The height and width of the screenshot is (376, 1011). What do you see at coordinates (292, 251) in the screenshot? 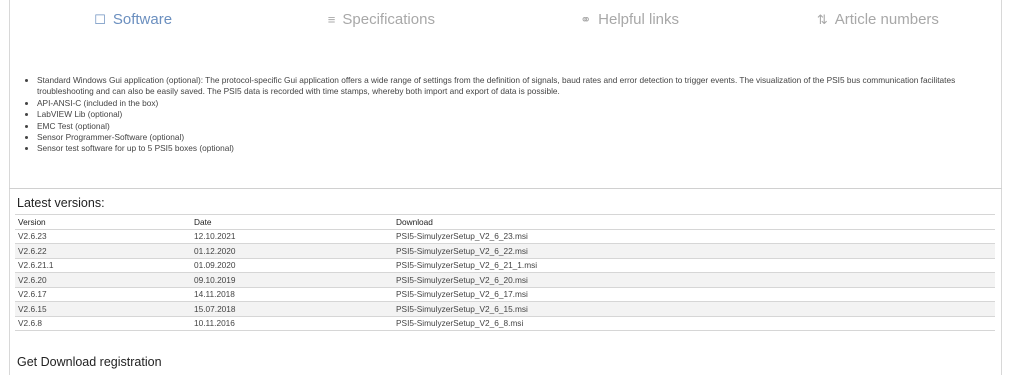
I see `date-cell: 01.12.2020` at bounding box center [292, 251].